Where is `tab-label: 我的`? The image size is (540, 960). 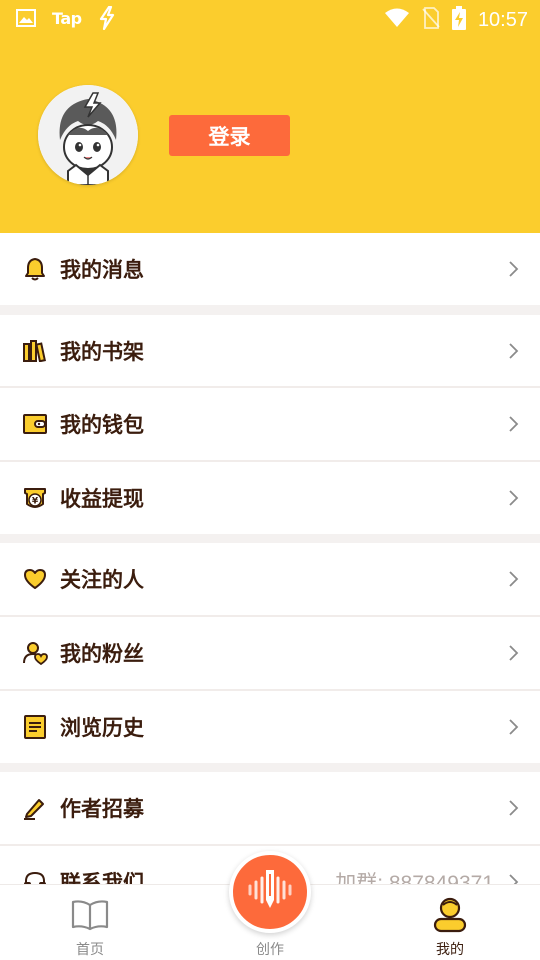 tab-label: 我的 is located at coordinates (450, 950).